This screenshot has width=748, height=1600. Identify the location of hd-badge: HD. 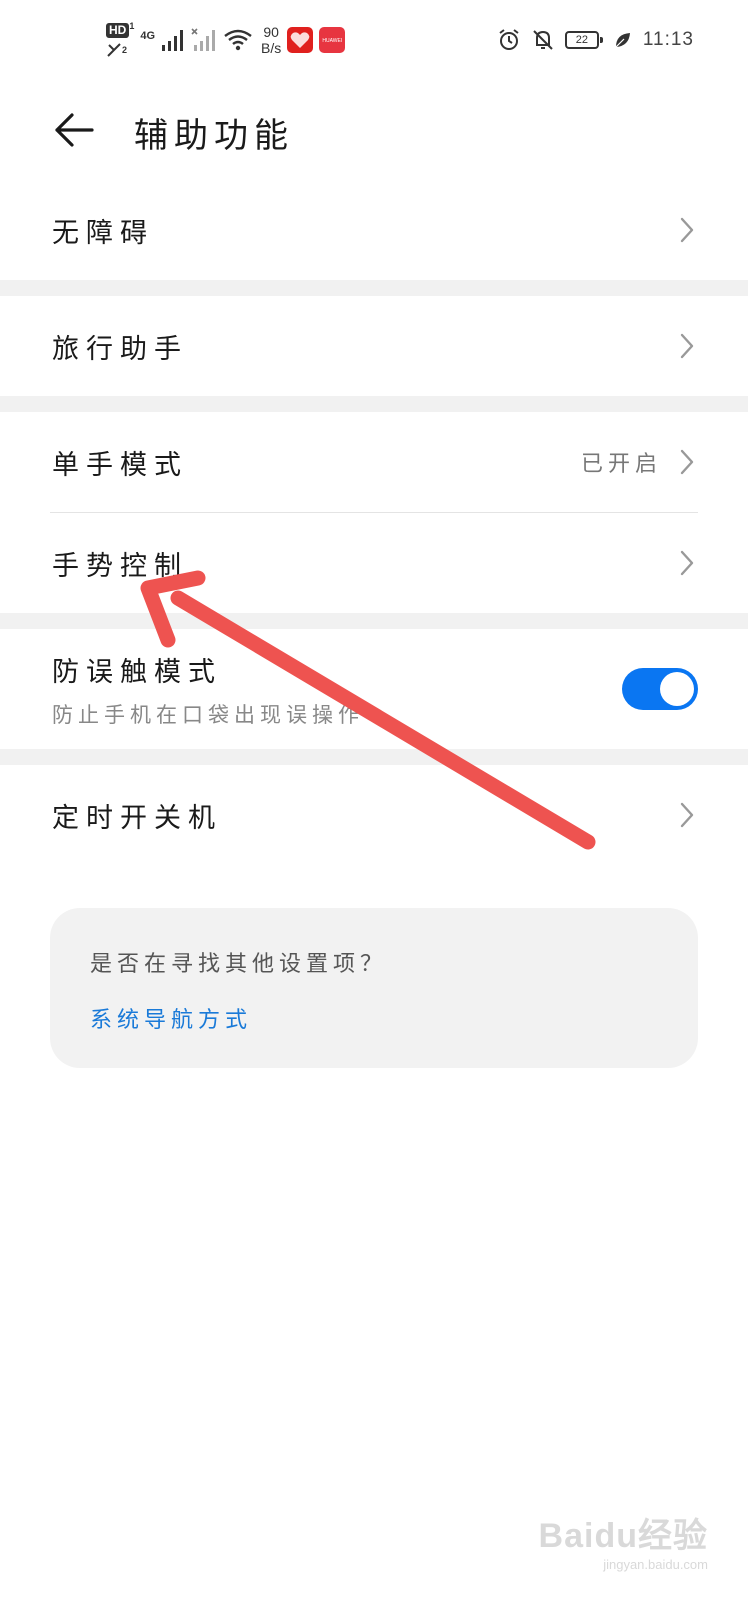
(118, 30).